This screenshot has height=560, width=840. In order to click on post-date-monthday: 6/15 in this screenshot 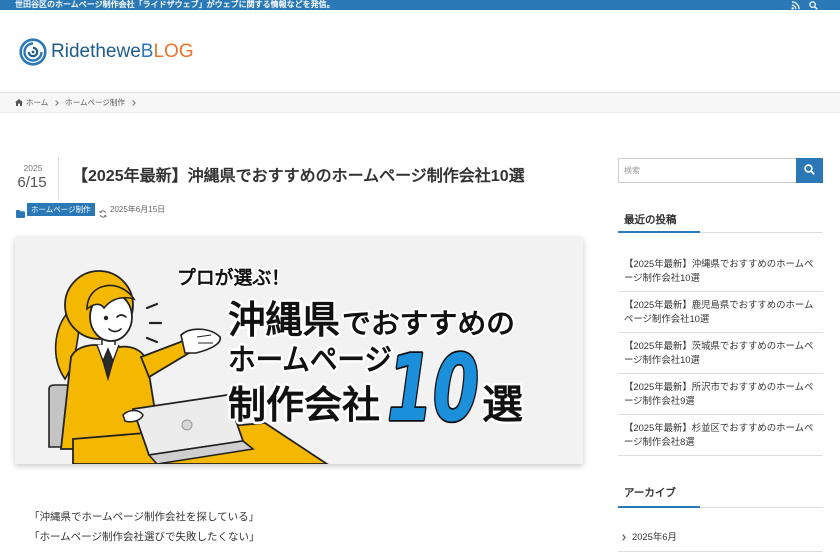, I will do `click(32, 182)`.